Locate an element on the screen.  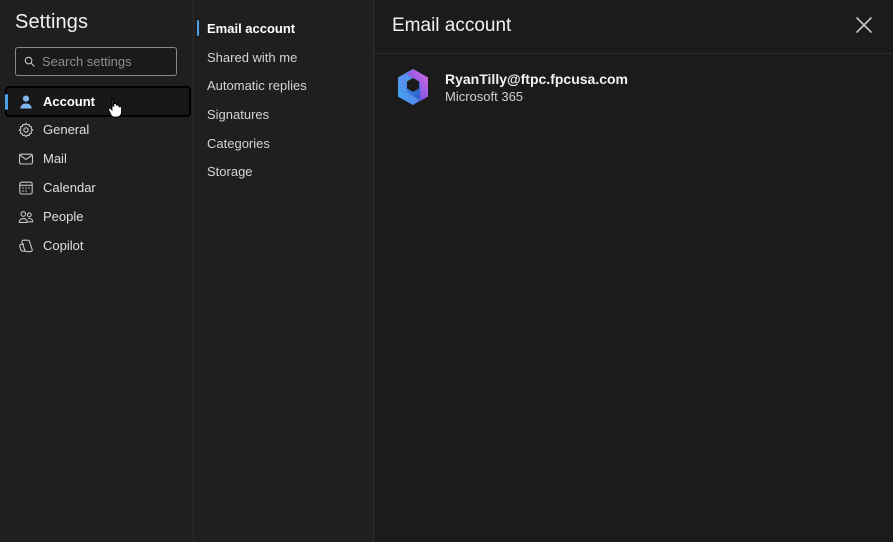
nav-item-label: Calendar is located at coordinates (69, 187).